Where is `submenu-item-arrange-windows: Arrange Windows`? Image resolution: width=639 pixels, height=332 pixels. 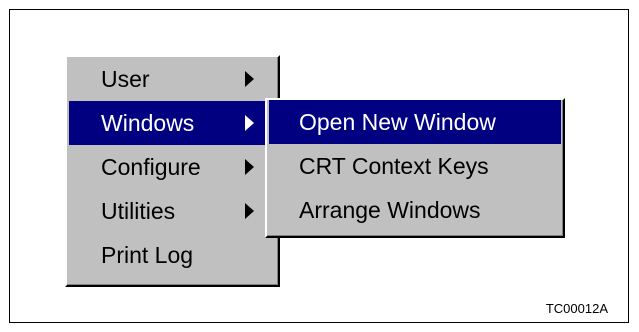
submenu-item-arrange-windows: Arrange Windows is located at coordinates (415, 210).